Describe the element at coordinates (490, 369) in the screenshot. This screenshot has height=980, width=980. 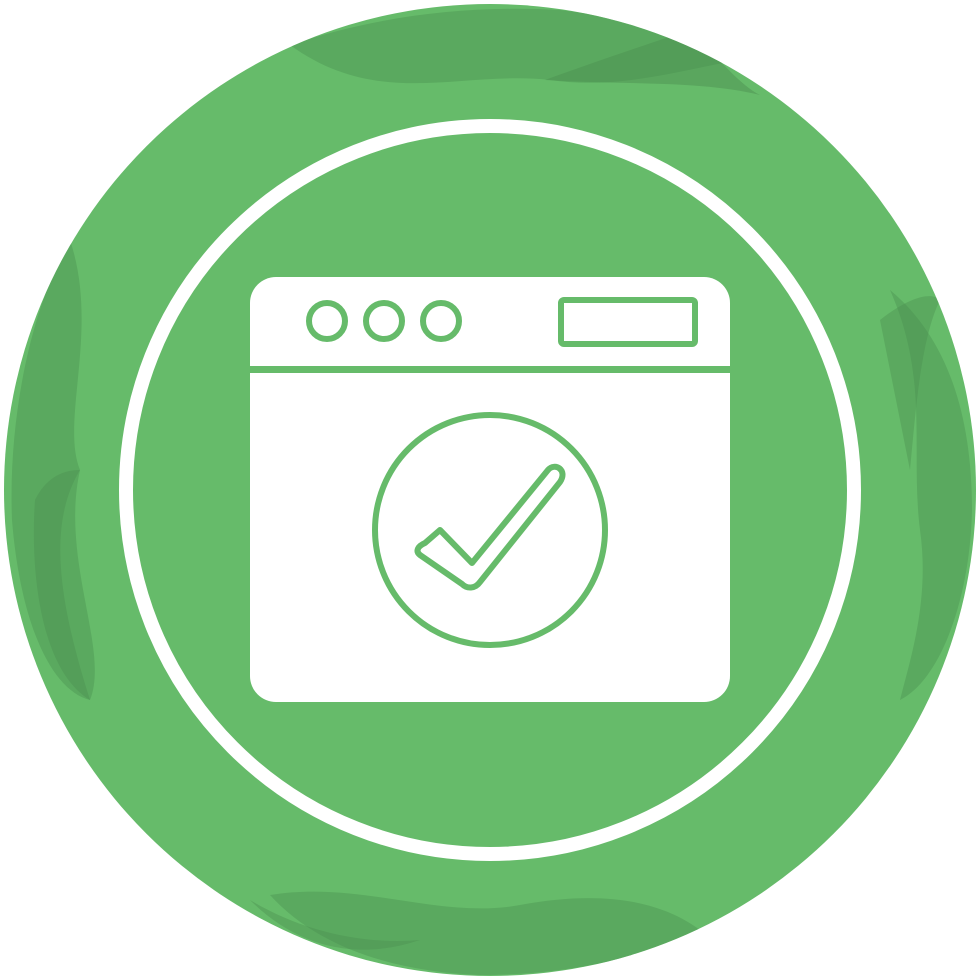
I see `title-bar-divider` at that location.